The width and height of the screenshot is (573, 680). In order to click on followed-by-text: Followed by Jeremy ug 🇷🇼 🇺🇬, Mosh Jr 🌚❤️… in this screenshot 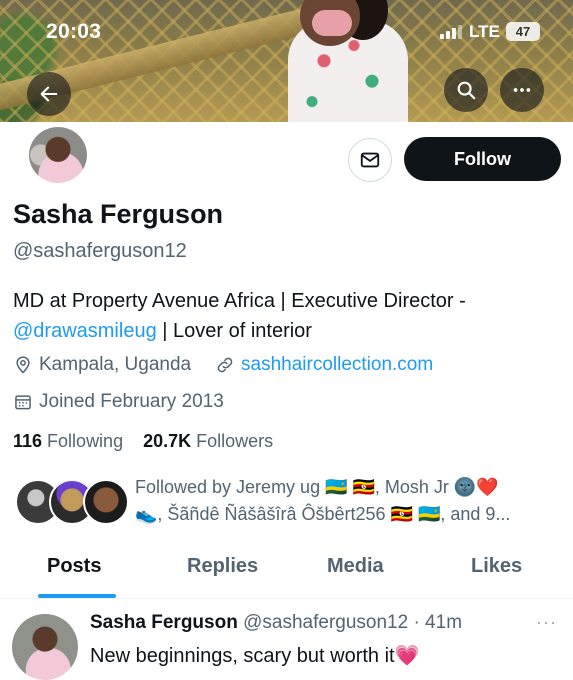, I will do `click(350, 501)`.